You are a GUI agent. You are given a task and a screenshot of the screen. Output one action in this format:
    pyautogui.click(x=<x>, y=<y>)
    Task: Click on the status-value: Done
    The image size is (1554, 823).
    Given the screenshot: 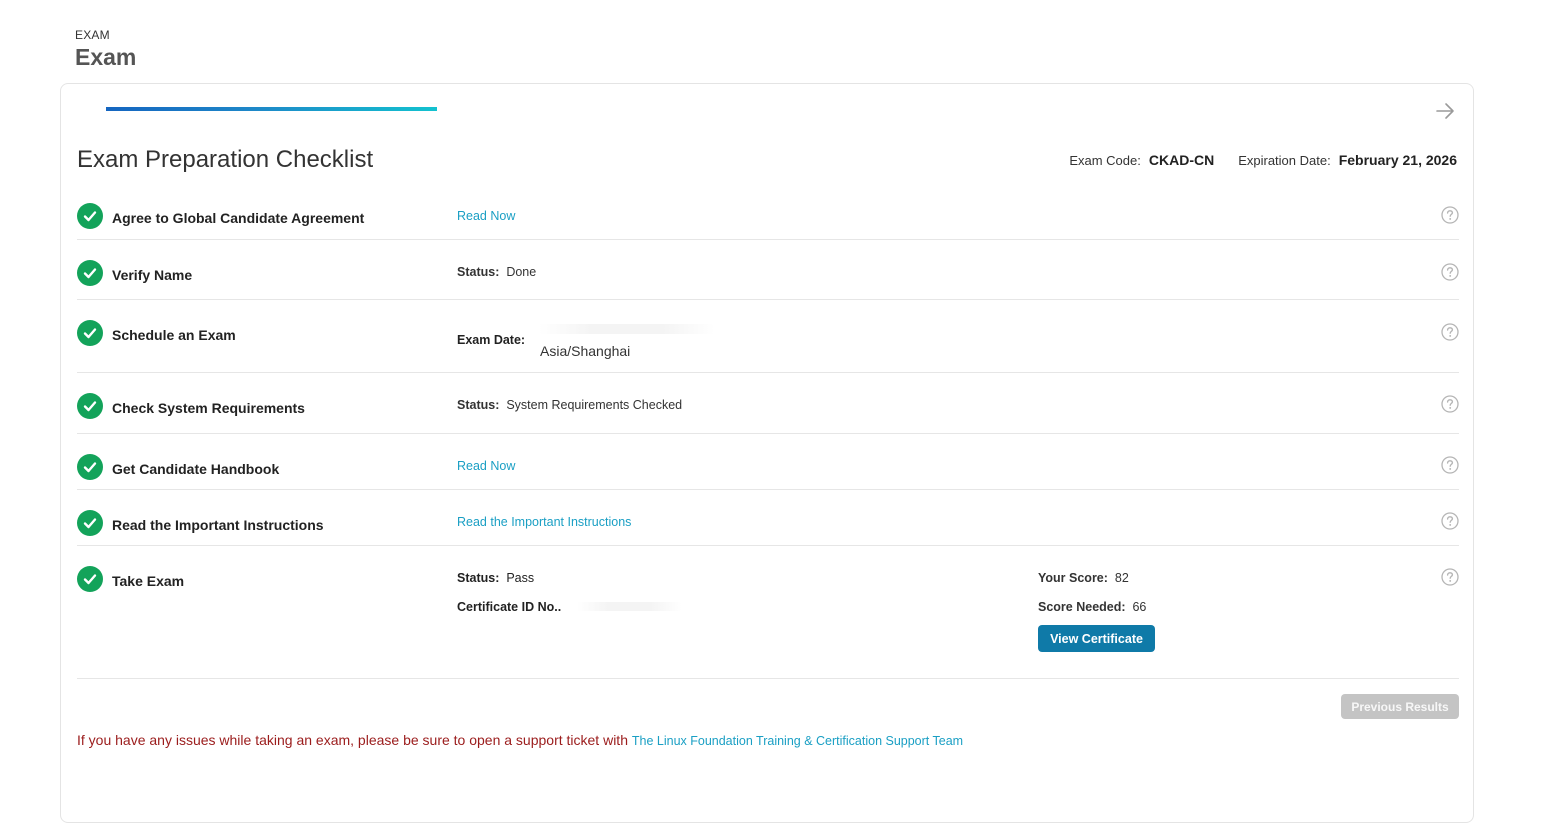 What is the action you would take?
    pyautogui.click(x=521, y=272)
    